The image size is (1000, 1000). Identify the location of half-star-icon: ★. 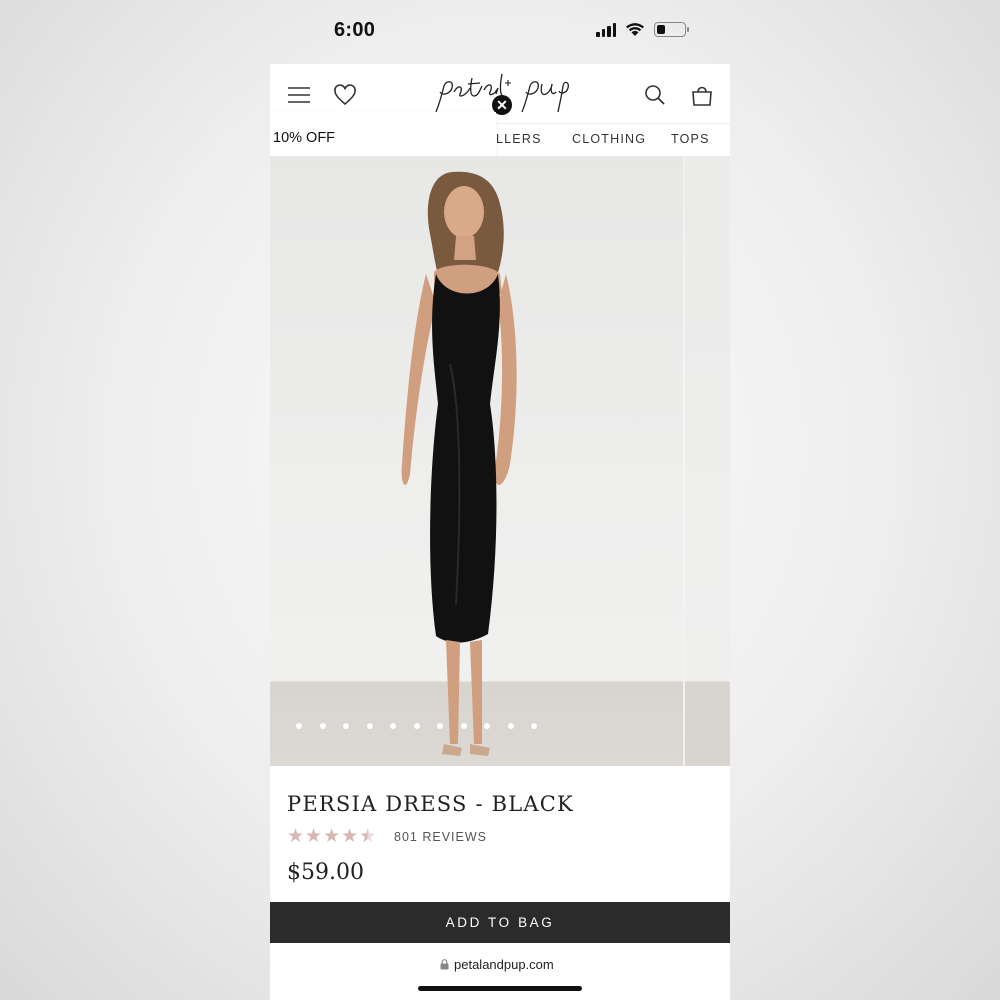
(368, 836).